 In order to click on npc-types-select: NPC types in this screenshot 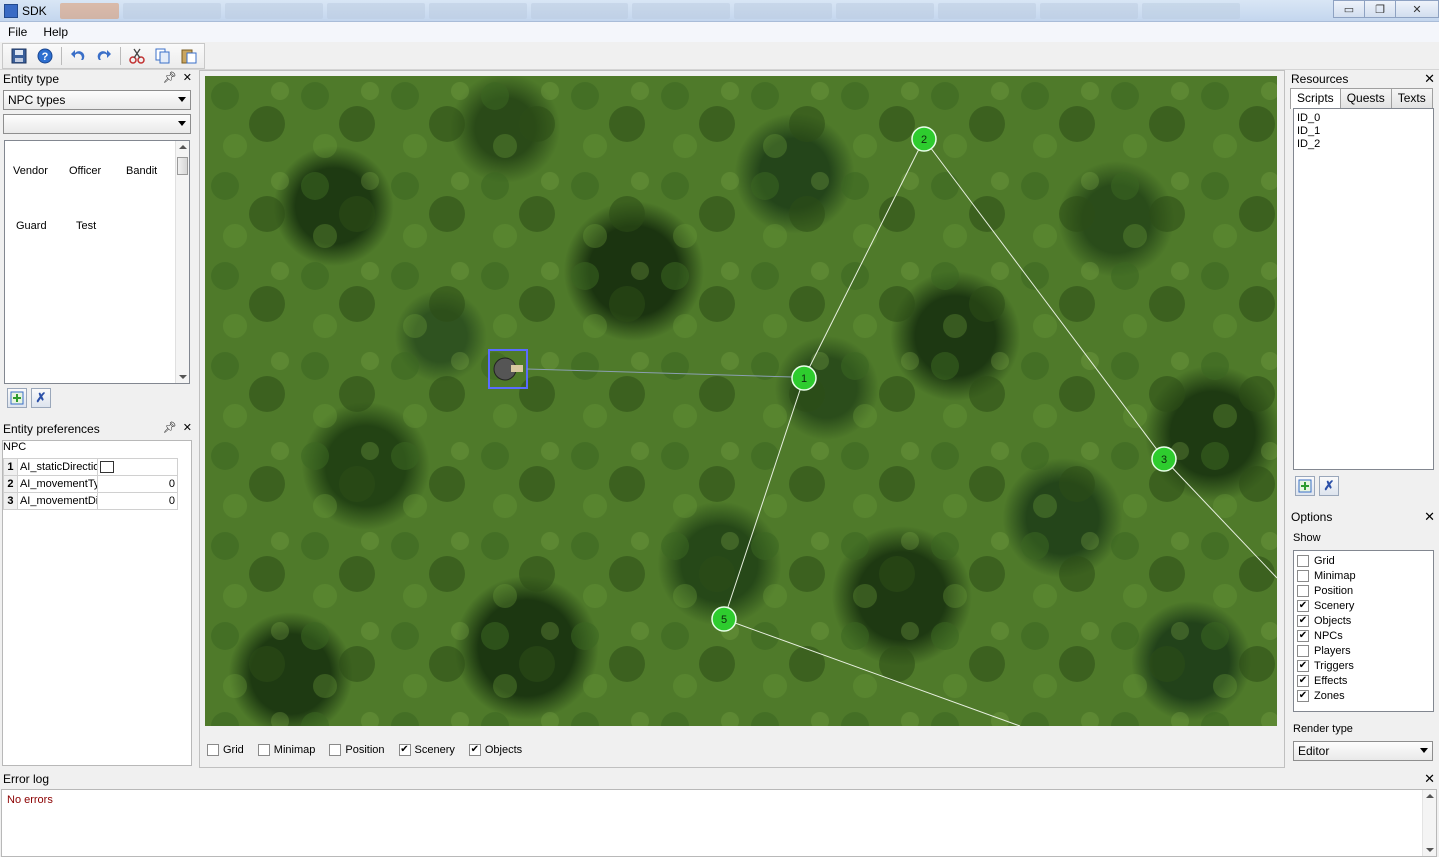, I will do `click(97, 100)`.